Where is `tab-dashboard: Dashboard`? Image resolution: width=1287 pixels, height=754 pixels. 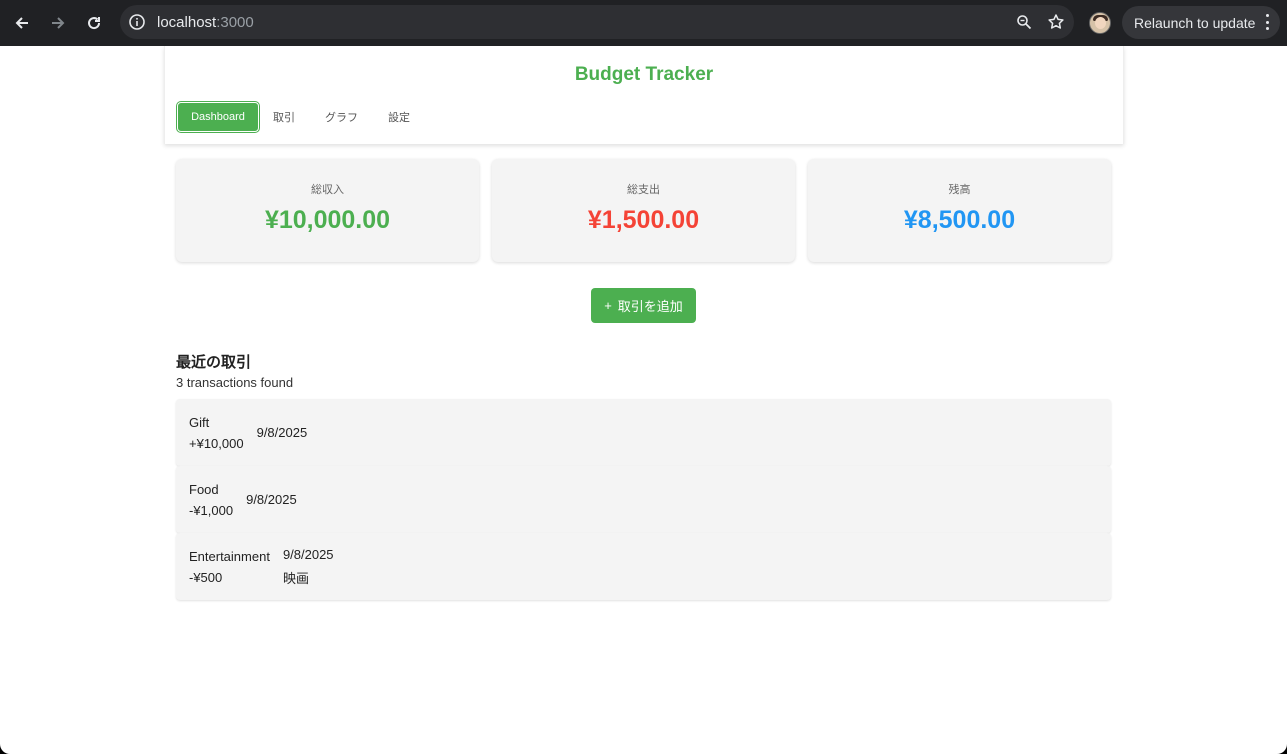 tab-dashboard: Dashboard is located at coordinates (218, 117).